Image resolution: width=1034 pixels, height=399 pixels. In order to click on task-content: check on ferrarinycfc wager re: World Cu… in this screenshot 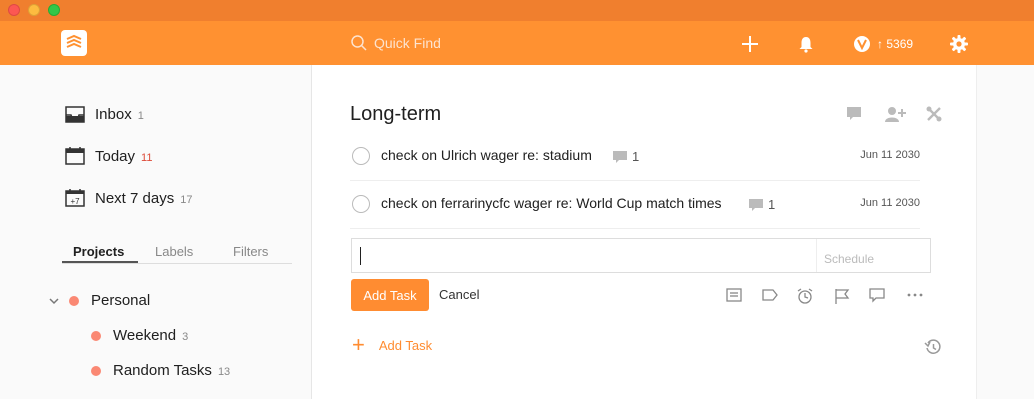, I will do `click(551, 203)`.